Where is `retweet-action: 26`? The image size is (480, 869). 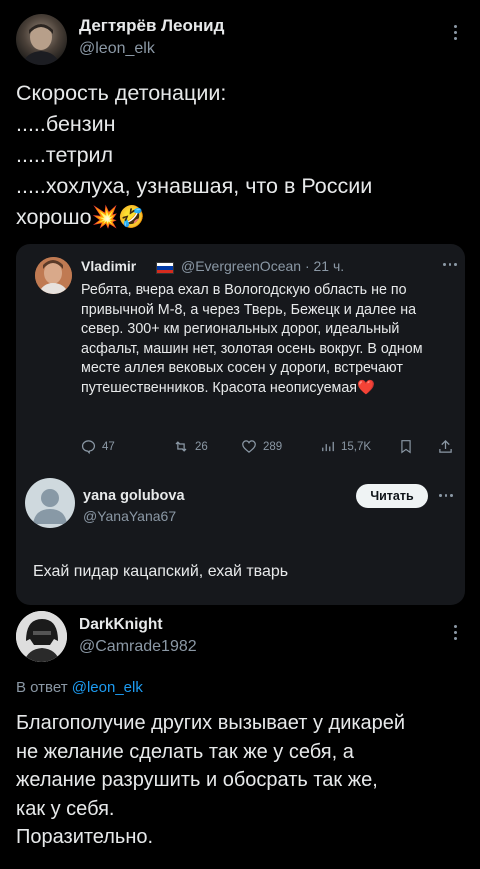 retweet-action: 26 is located at coordinates (190, 446).